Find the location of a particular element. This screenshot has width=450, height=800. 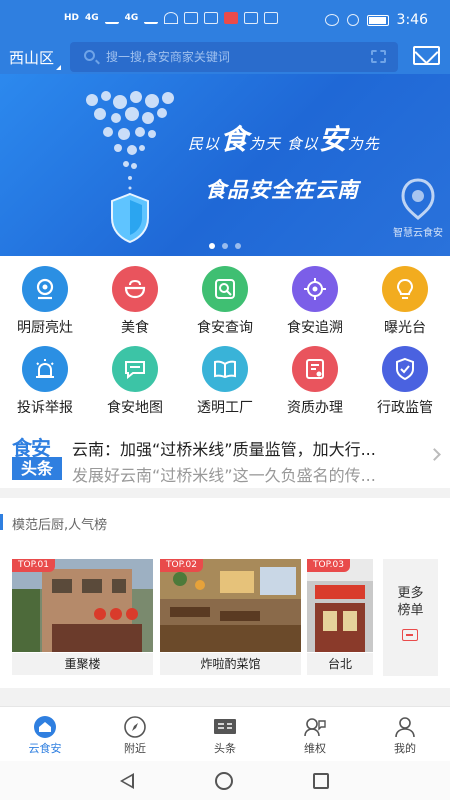

tab-label: 我的 is located at coordinates (405, 748).